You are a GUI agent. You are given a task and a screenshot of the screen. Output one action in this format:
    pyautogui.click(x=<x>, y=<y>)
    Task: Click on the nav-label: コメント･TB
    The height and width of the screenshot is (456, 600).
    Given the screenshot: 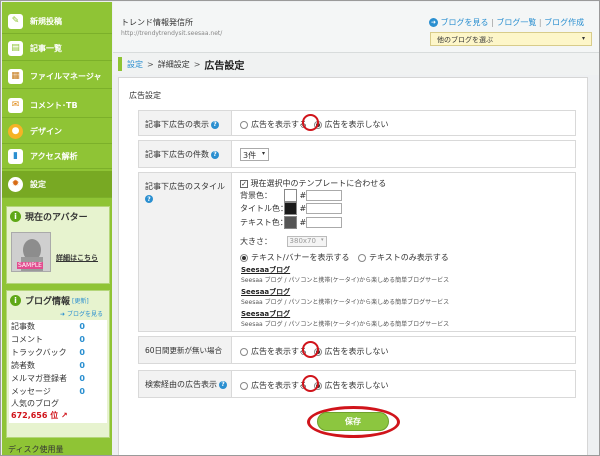 What is the action you would take?
    pyautogui.click(x=54, y=105)
    